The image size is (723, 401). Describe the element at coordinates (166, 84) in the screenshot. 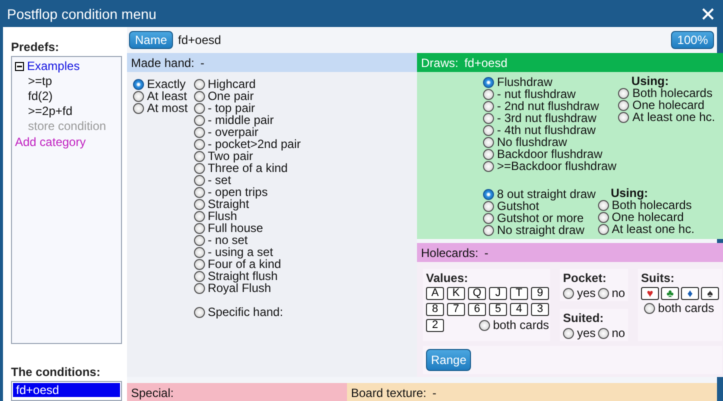

I see `radio-label: Exactly` at that location.